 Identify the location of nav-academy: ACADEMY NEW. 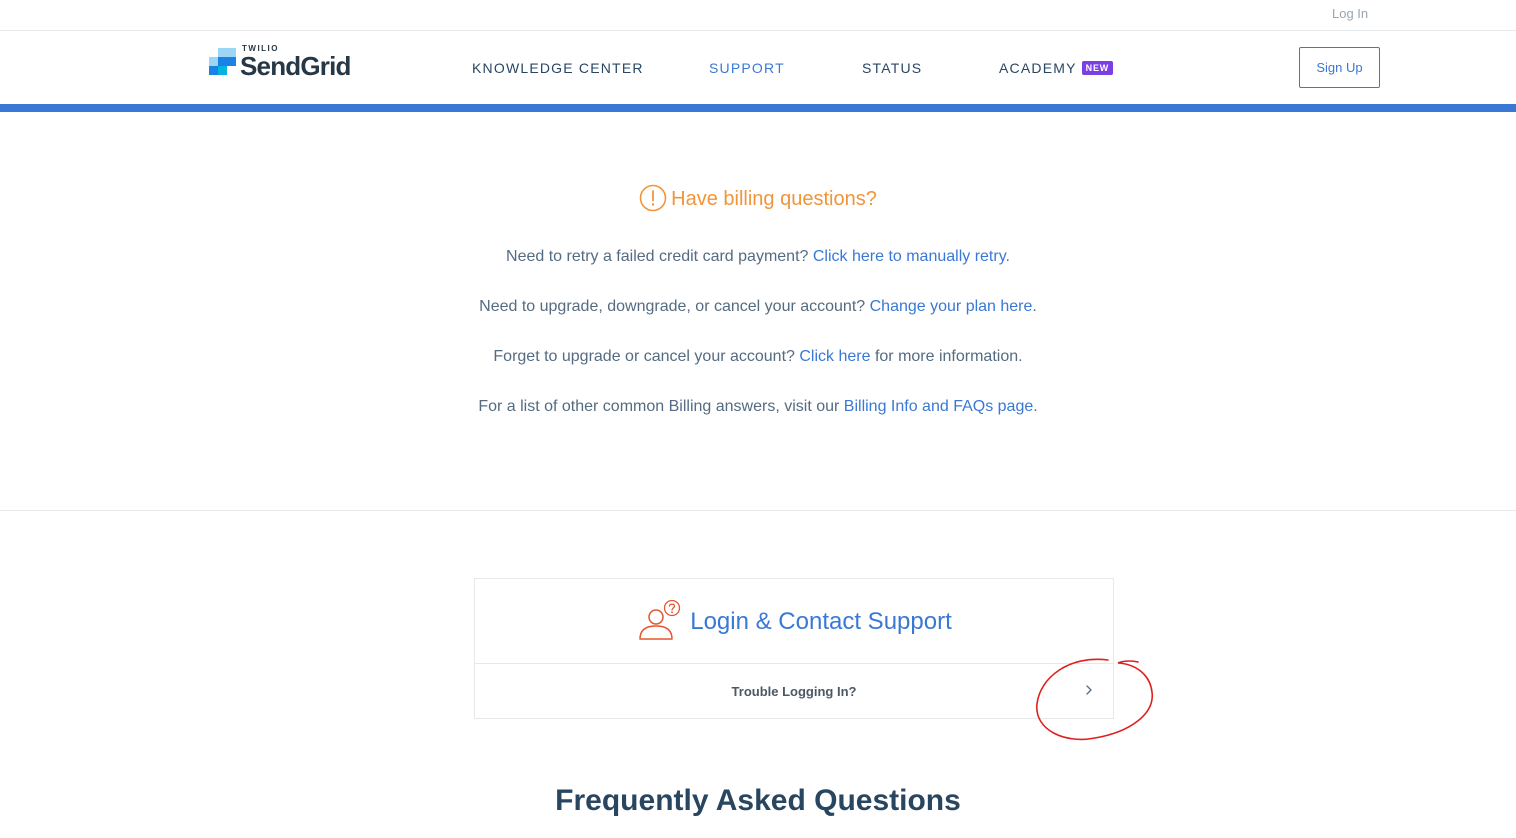
(1056, 68).